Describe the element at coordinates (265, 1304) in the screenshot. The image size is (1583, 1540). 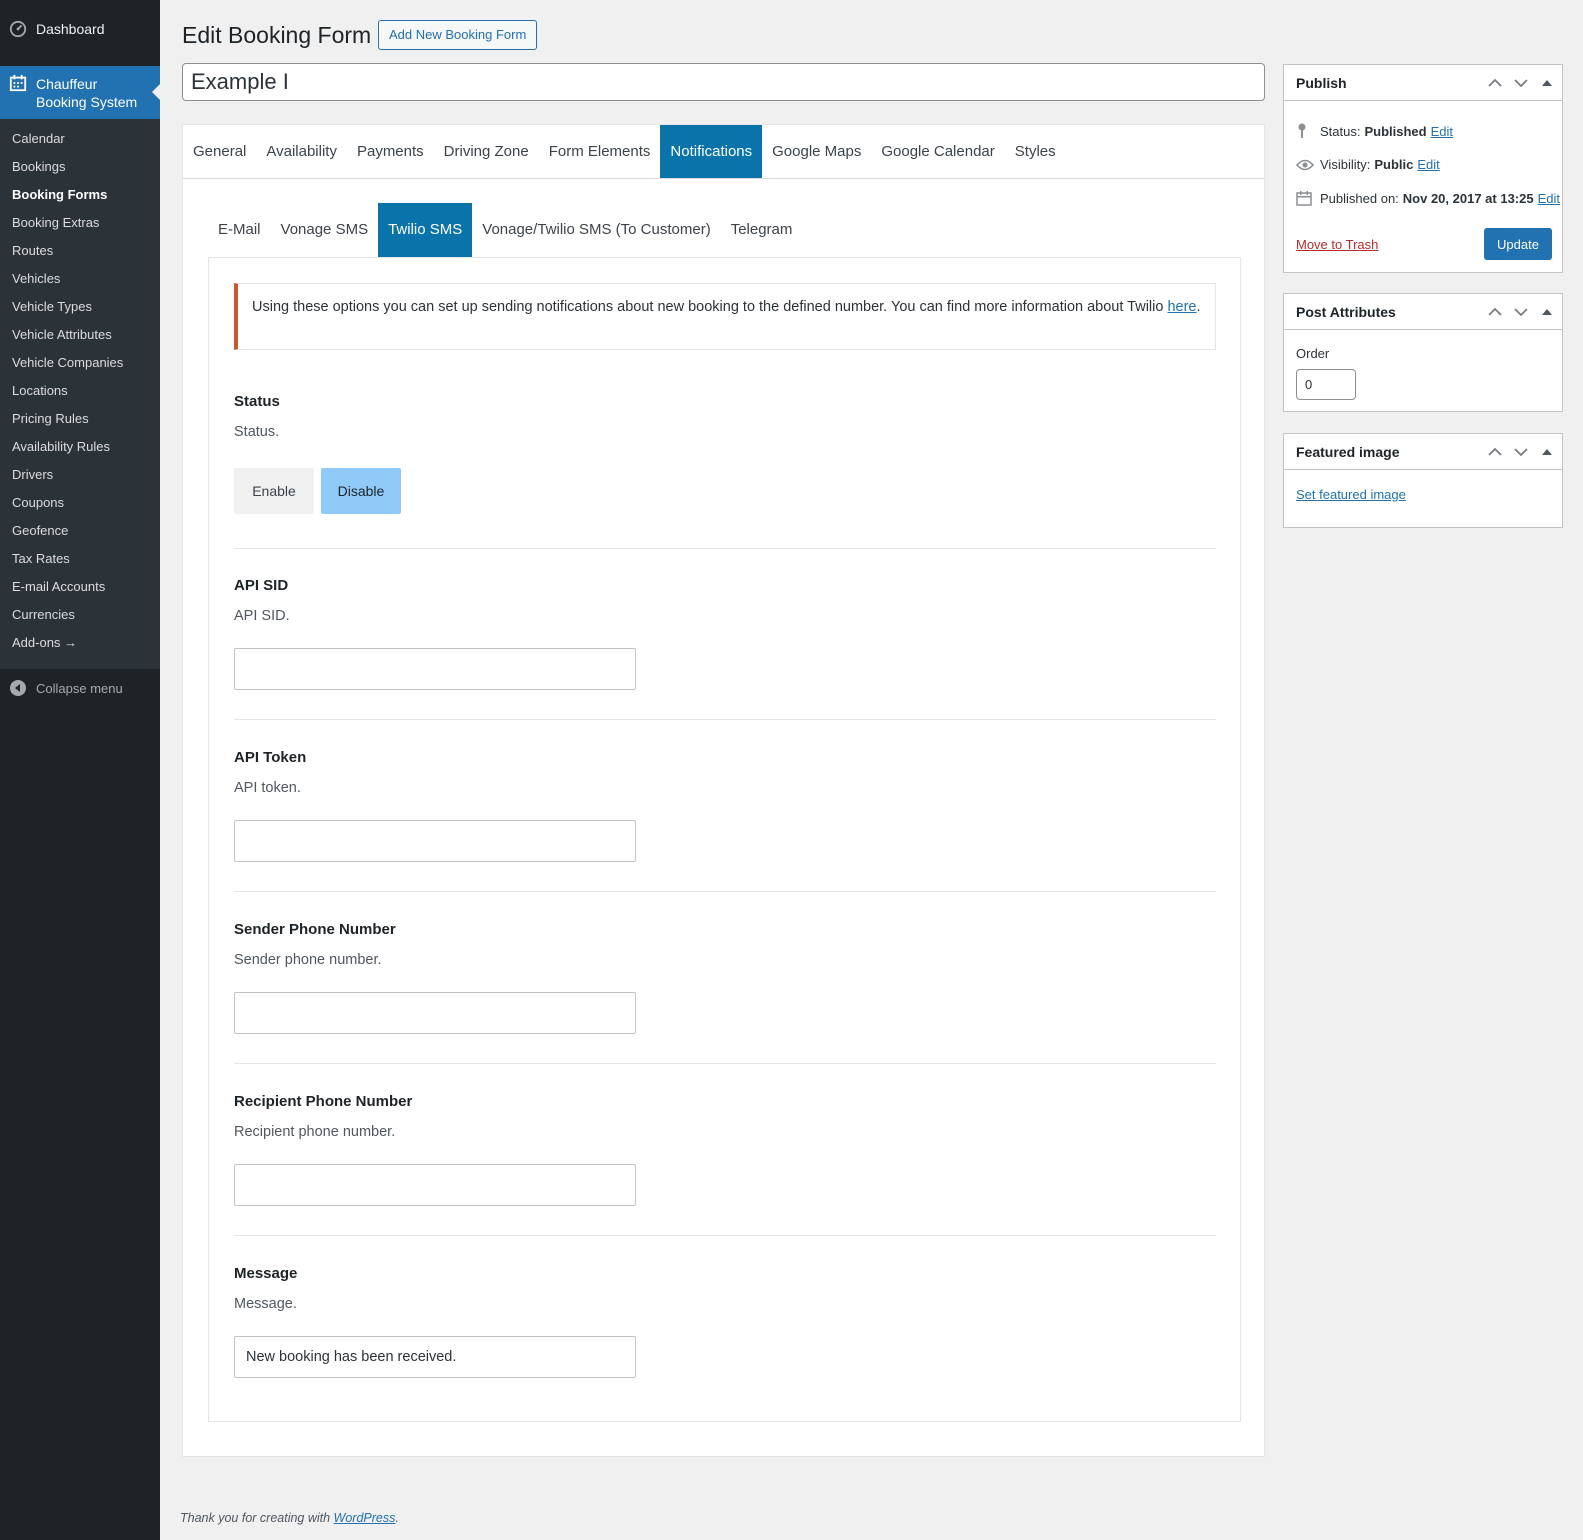
I see `message-desc: Message.` at that location.